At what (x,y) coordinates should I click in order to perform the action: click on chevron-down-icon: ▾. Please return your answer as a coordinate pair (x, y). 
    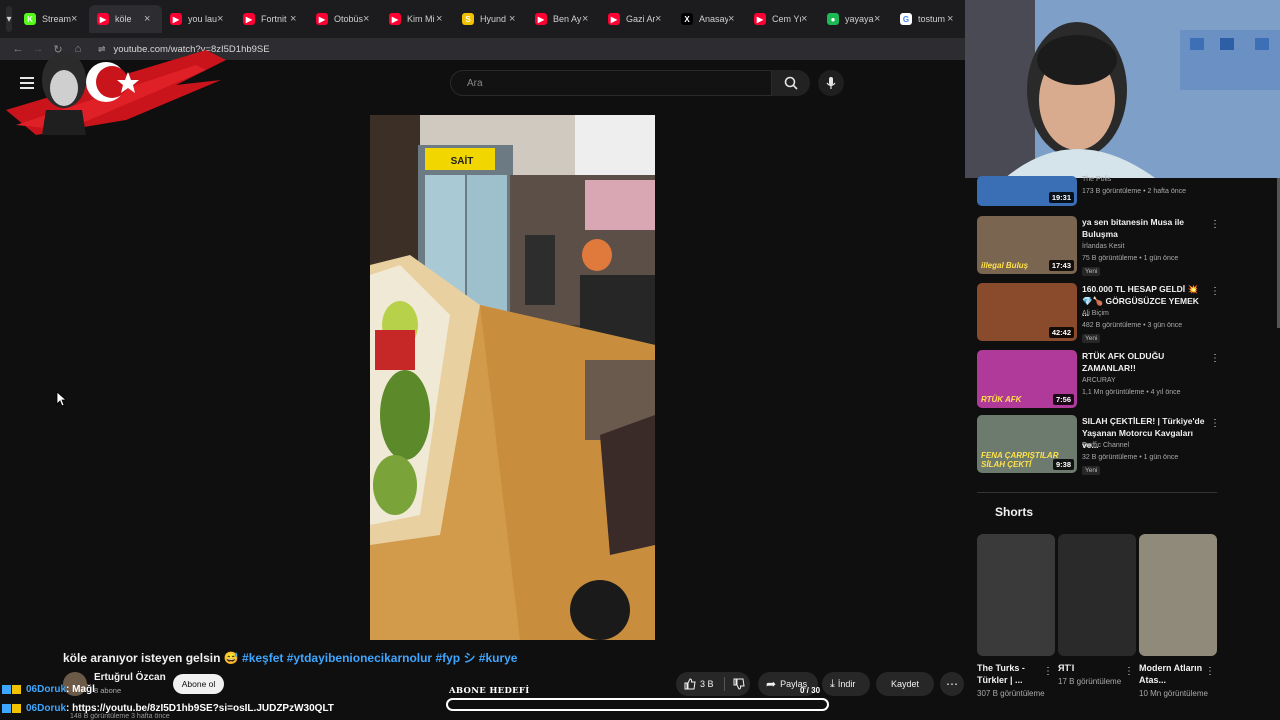
    Looking at the image, I should click on (9, 19).